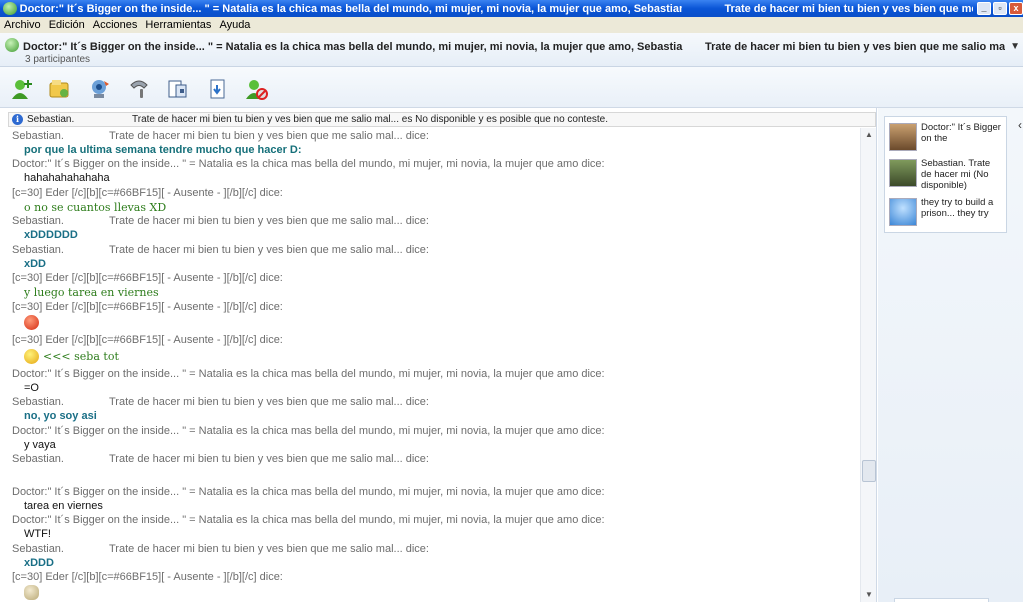 This screenshot has width=1023, height=602. What do you see at coordinates (999, 8) in the screenshot?
I see `maximize-button: ▫` at bounding box center [999, 8].